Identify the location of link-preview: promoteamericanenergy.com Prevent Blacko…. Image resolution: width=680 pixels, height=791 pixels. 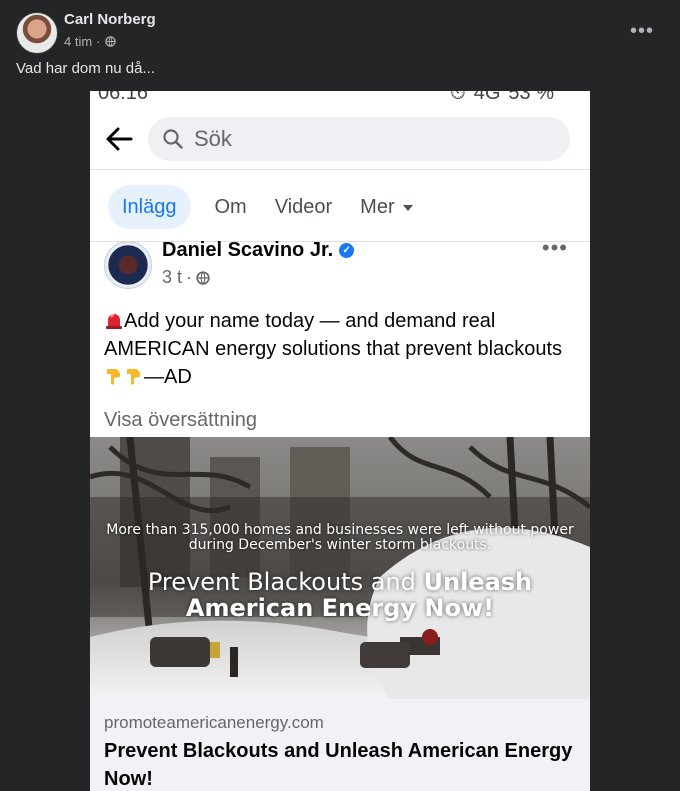
(340, 745).